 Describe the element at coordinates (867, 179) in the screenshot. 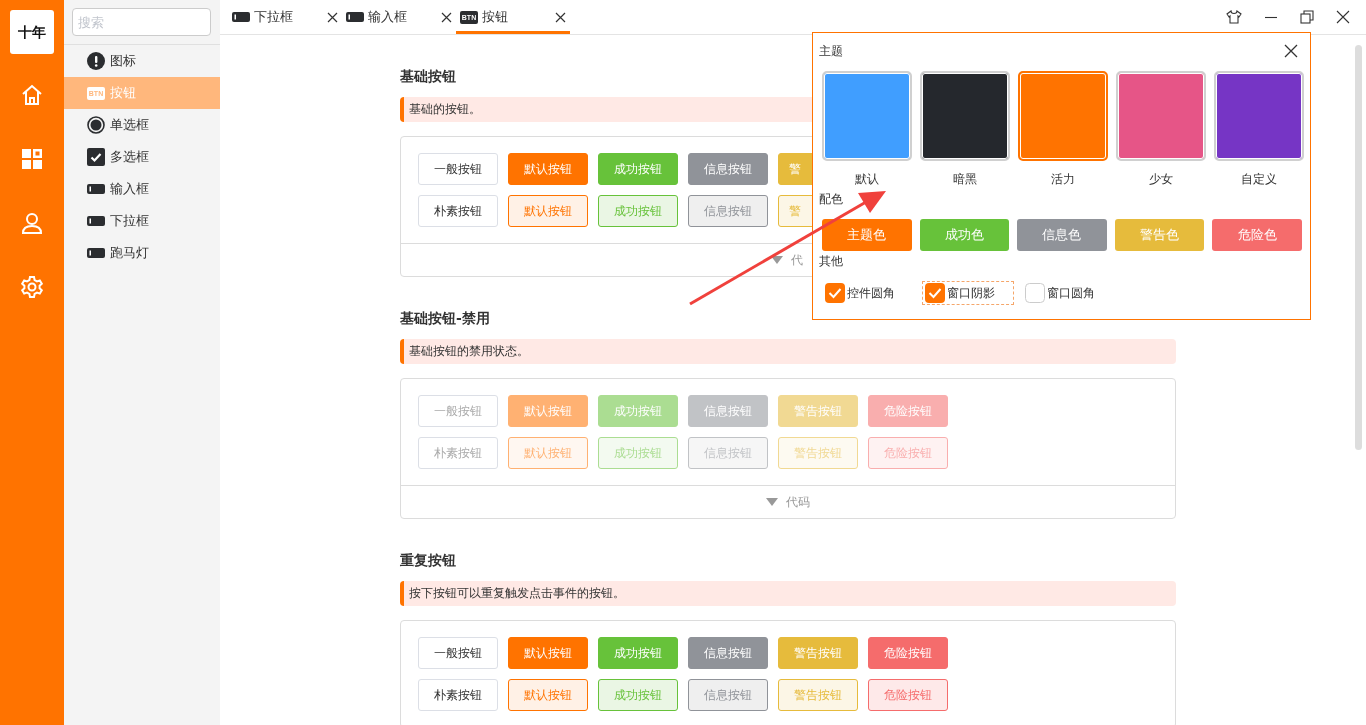

I see `theme-name: 默认` at that location.